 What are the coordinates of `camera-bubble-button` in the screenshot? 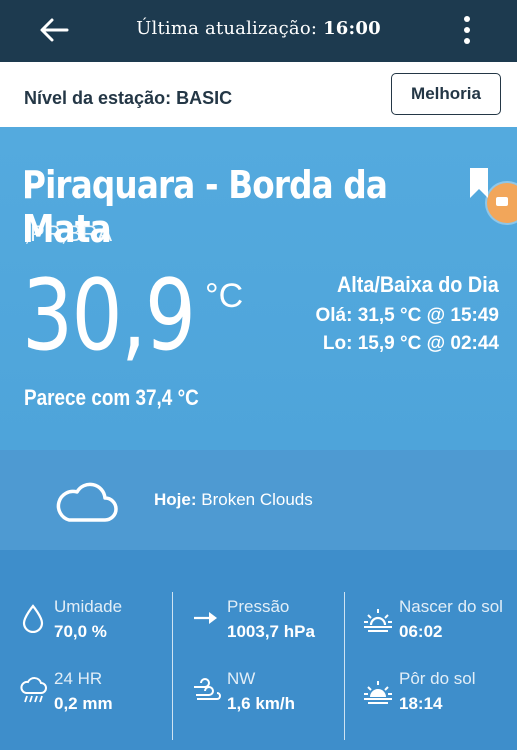 It's located at (502, 203).